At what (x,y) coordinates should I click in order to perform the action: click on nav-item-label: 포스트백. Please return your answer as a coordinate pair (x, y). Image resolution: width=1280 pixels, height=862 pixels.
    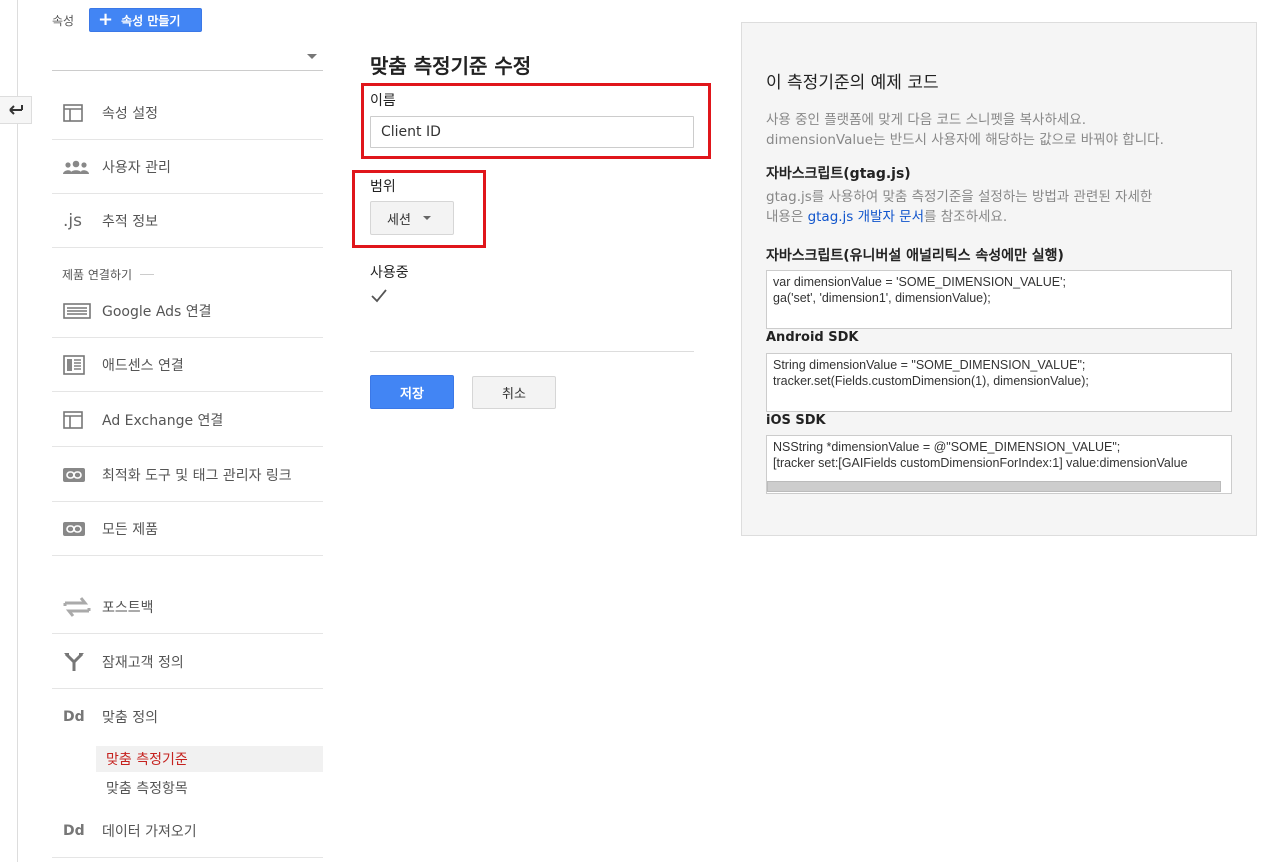
    Looking at the image, I should click on (128, 607).